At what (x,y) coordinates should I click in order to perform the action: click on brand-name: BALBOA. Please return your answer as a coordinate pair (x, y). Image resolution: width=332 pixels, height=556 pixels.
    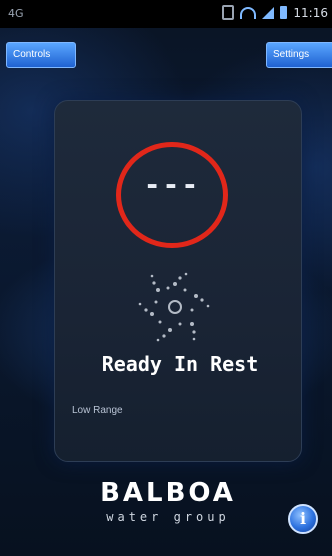
    Looking at the image, I should click on (168, 493).